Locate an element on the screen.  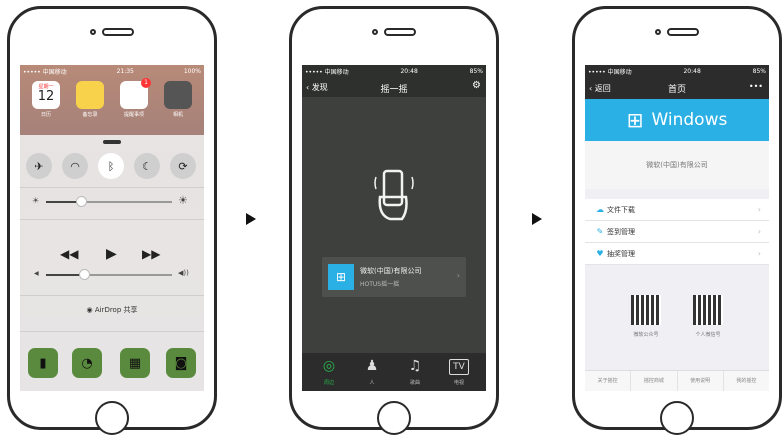
app-label: 提醒事项 is located at coordinates (133, 115).